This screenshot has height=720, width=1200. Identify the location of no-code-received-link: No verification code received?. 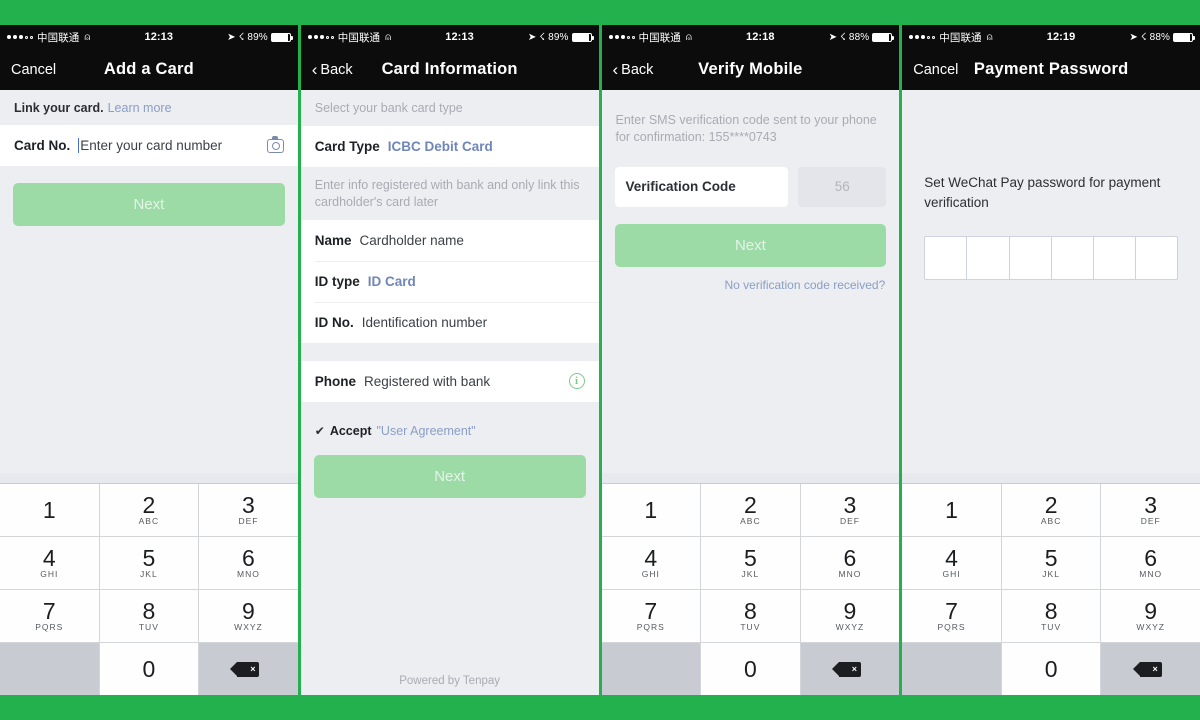
(751, 279).